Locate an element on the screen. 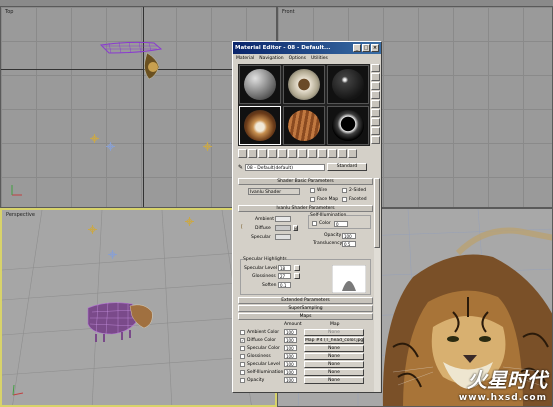 Image resolution: width=553 pixels, height=407 pixels. menu-utilities: Utilities is located at coordinates (319, 58).